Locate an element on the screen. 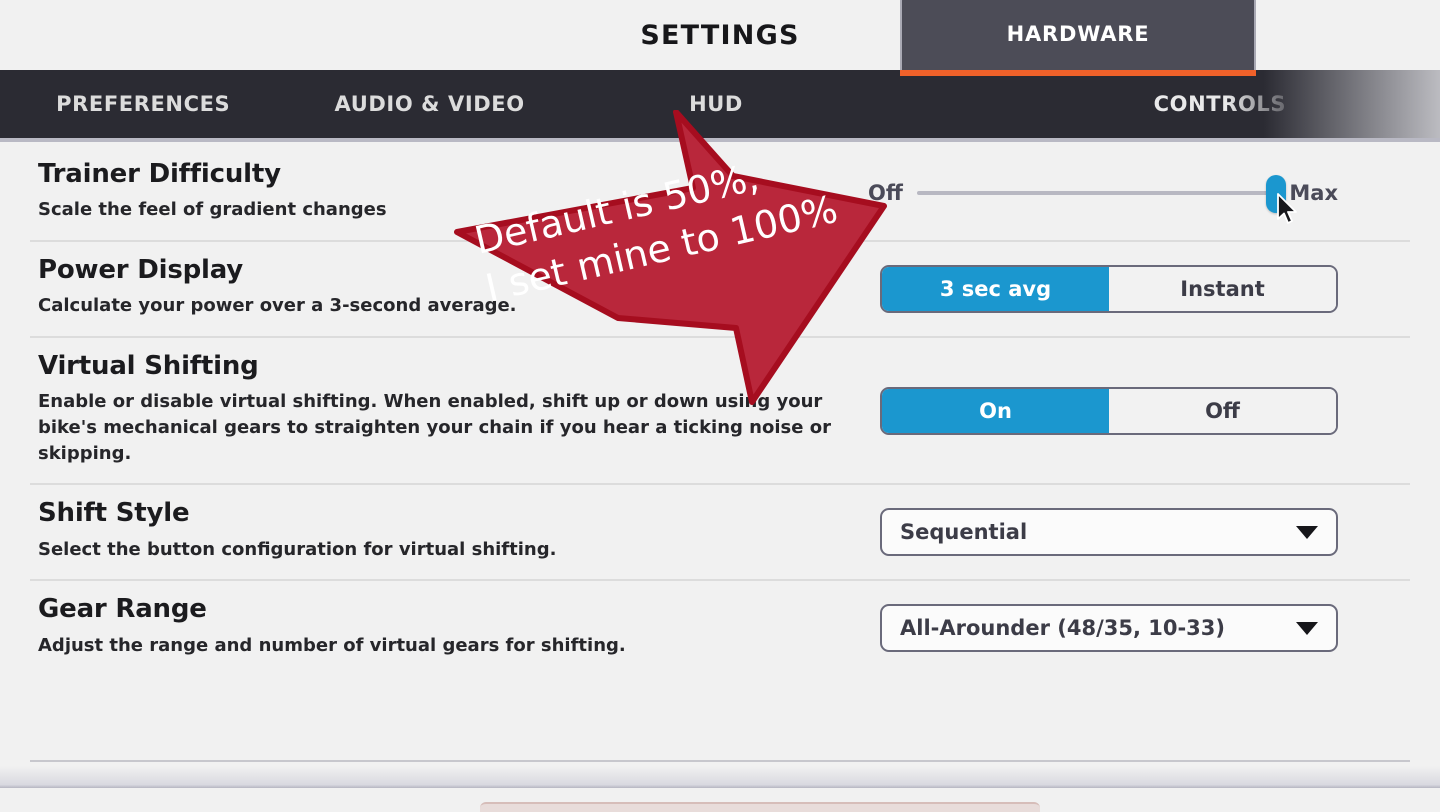 The width and height of the screenshot is (1440, 812). setting-control: On Off is located at coordinates (1103, 410).